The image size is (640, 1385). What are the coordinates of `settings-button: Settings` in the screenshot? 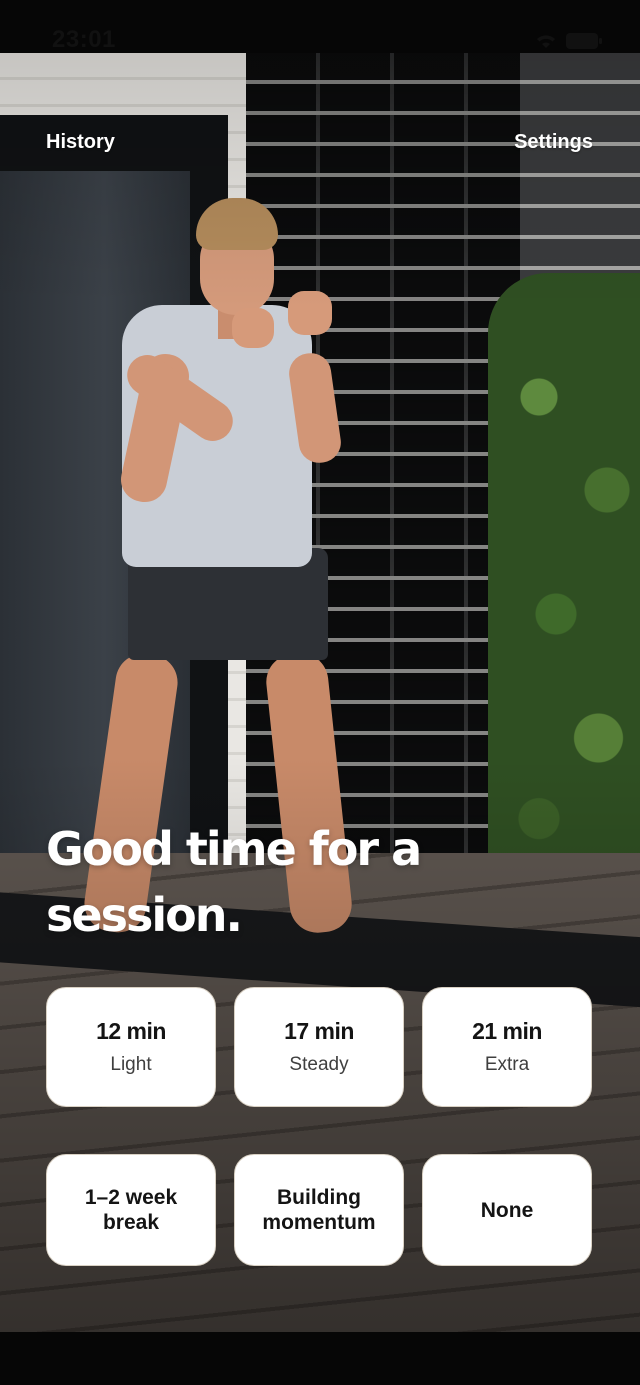 It's located at (553, 142).